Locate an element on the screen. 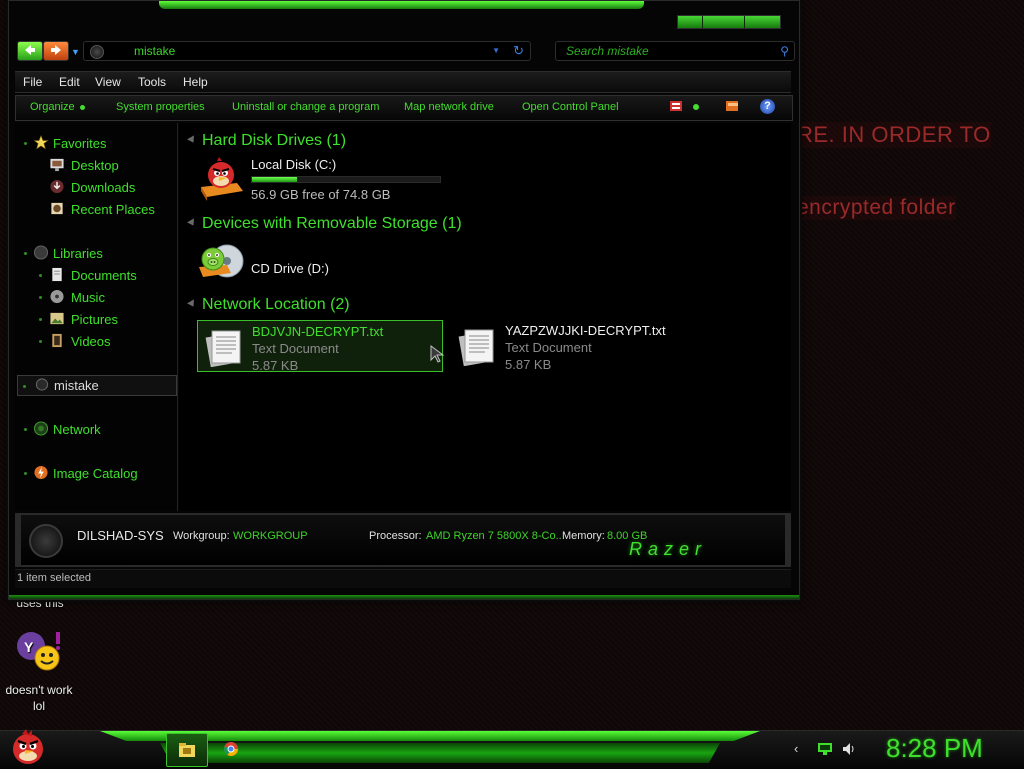 The image size is (1024, 769). libraries-icon is located at coordinates (41, 252).